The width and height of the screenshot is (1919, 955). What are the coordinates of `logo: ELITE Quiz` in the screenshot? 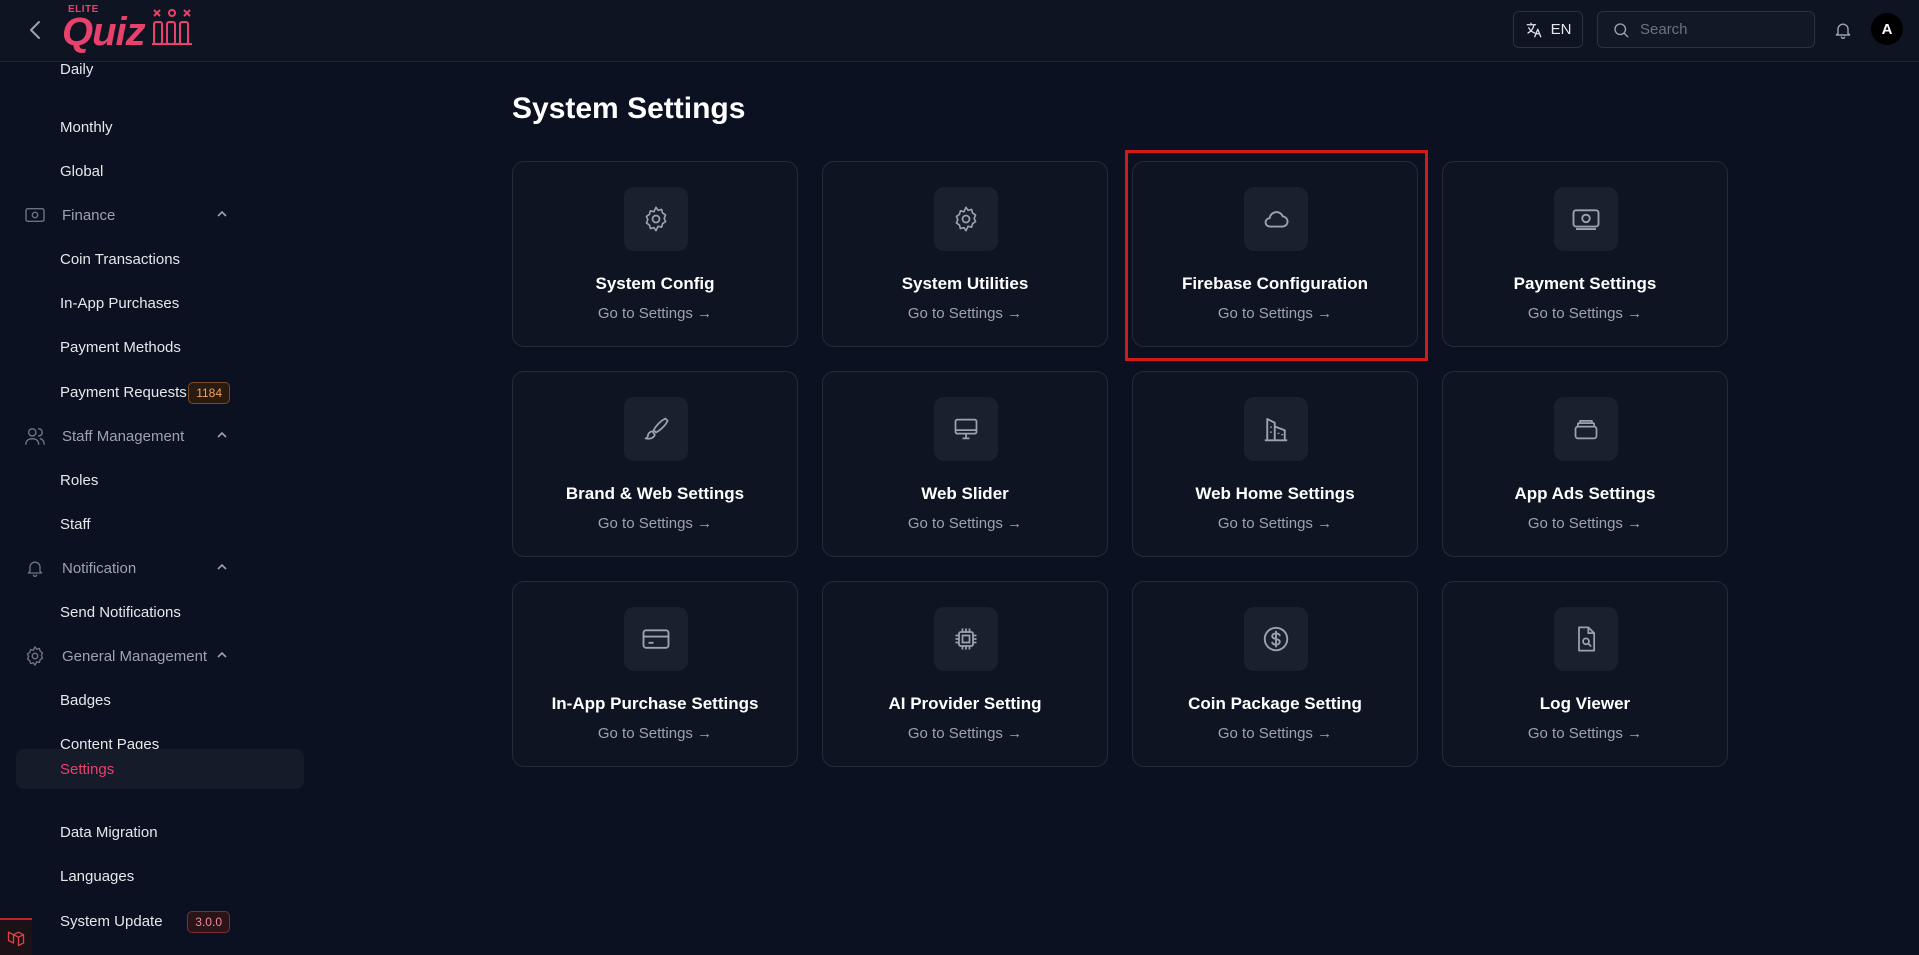 It's located at (127, 30).